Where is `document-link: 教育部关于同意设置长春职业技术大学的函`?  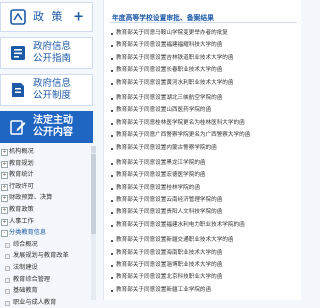 document-link: 教育部关于同意设置长春职业技术大学的函 is located at coordinates (203, 70).